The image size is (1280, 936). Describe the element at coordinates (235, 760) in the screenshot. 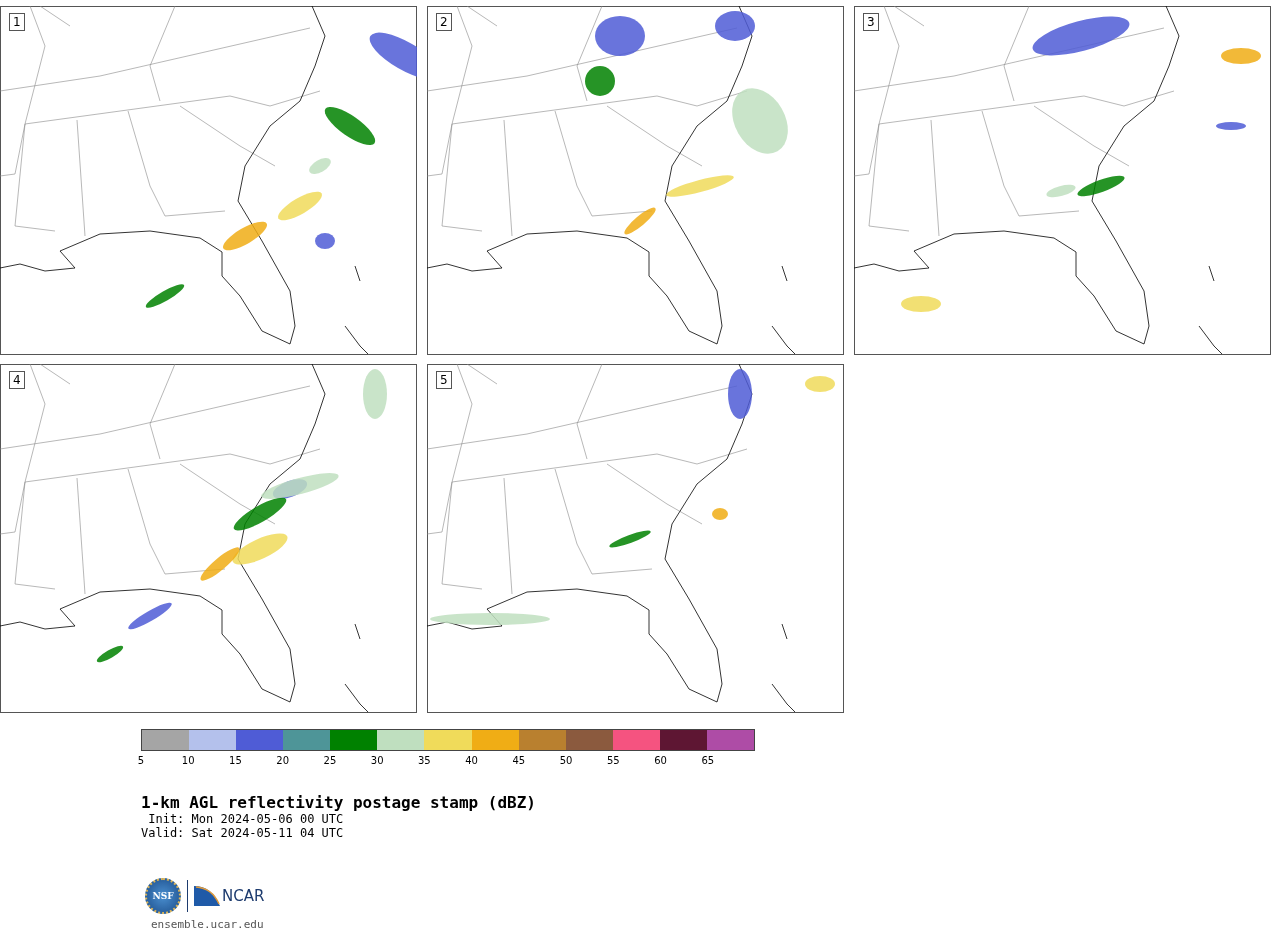

I see `tick-label: 15` at that location.